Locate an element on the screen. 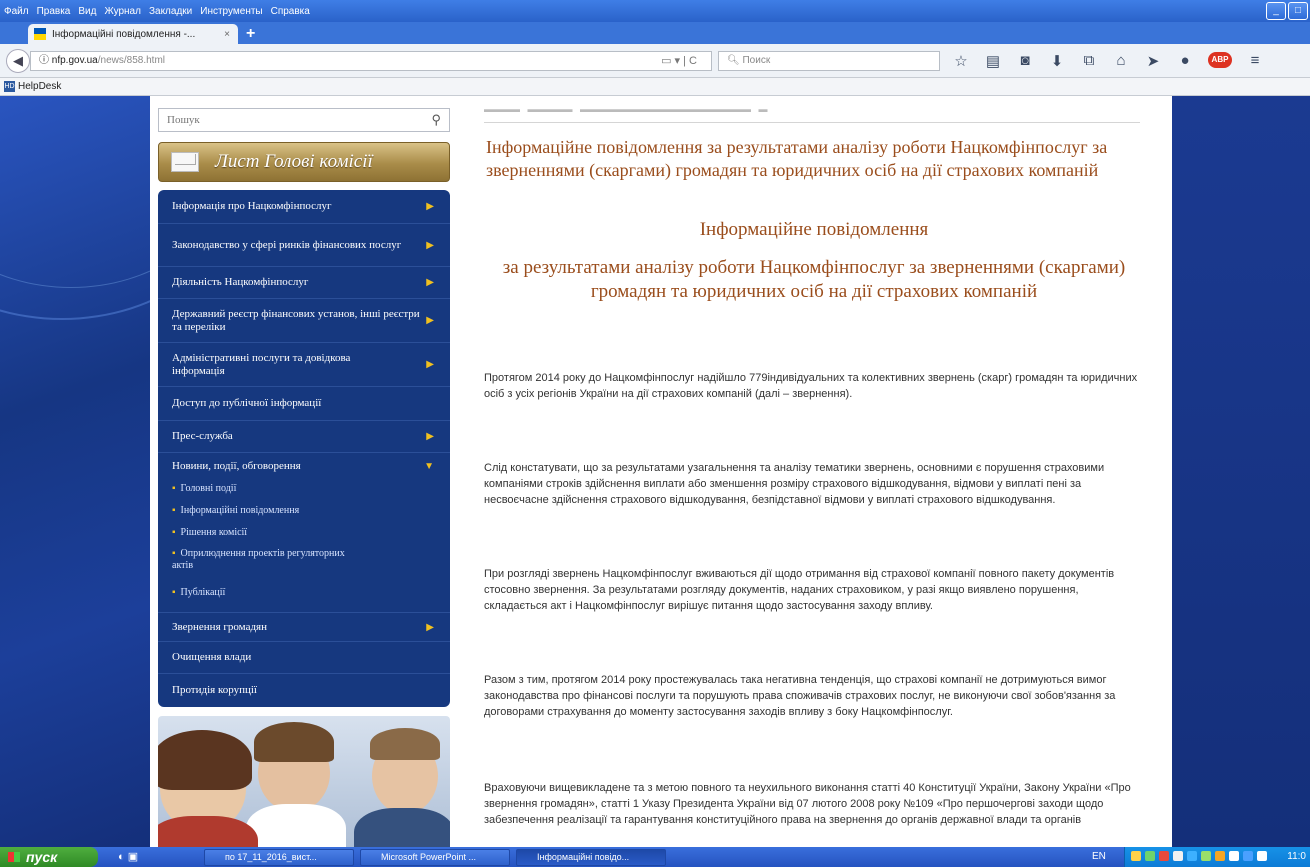 The image size is (1310, 867). window-controls: _ □ is located at coordinates (1287, 11).